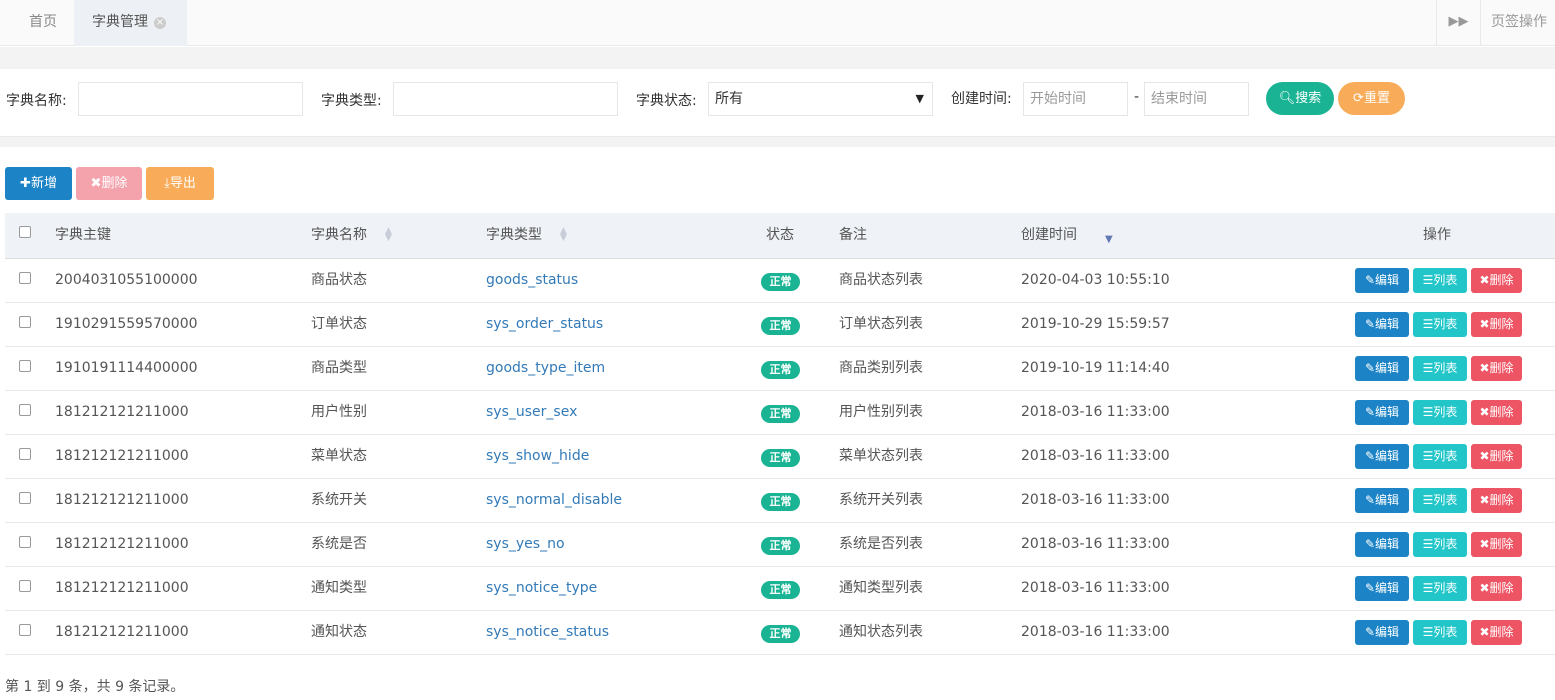 The width and height of the screenshot is (1555, 700). I want to click on th-id: 字典主键, so click(83, 235).